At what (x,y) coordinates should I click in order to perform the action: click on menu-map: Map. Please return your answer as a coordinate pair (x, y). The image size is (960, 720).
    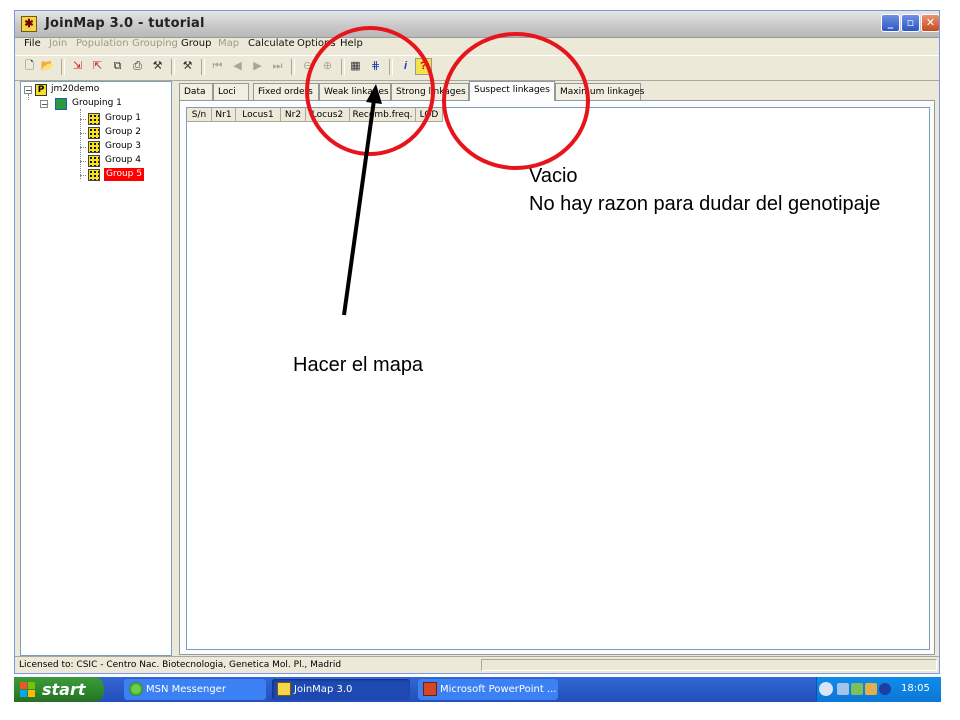
    Looking at the image, I should click on (228, 43).